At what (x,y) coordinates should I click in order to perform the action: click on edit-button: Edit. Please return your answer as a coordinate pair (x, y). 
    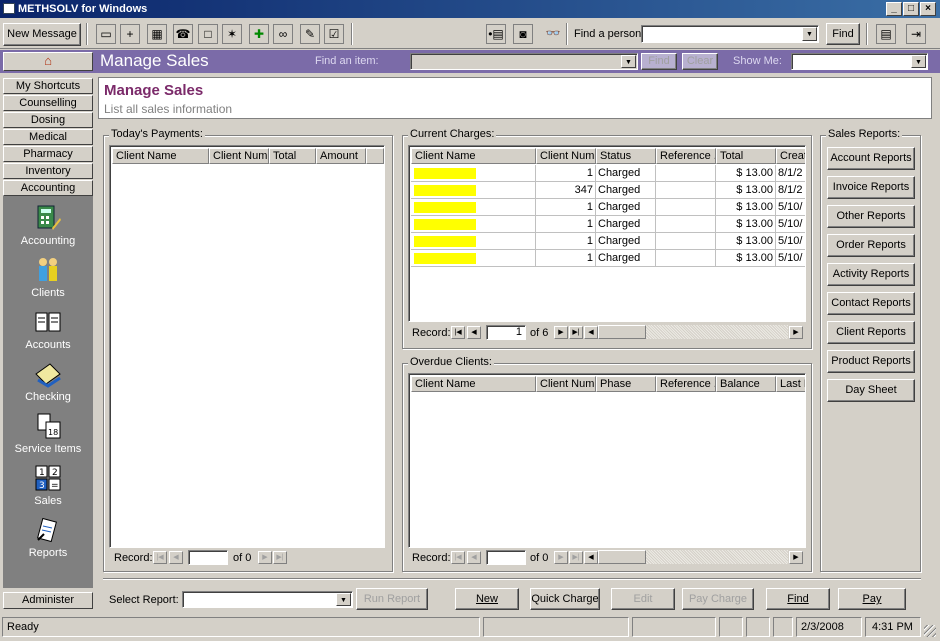
    Looking at the image, I should click on (643, 599).